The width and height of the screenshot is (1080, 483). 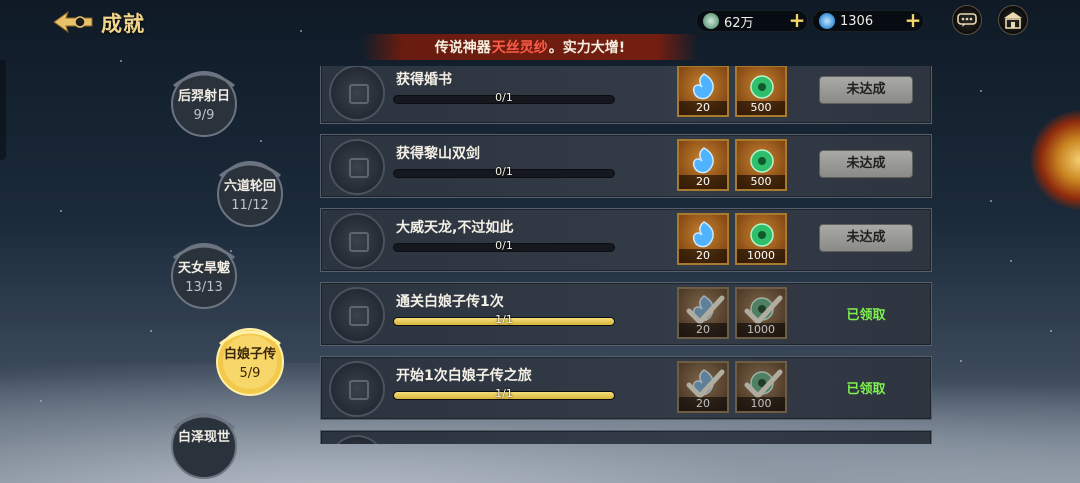 What do you see at coordinates (827, 21) in the screenshot?
I see `jade-icon` at bounding box center [827, 21].